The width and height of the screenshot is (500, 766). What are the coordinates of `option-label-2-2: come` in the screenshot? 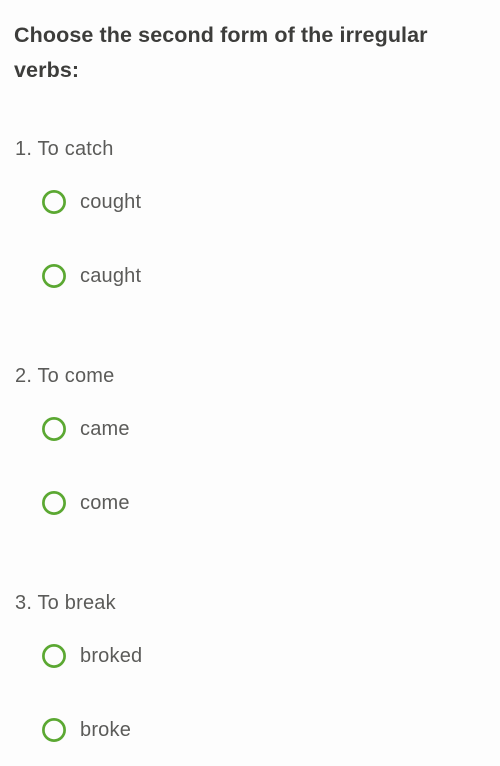 It's located at (105, 503).